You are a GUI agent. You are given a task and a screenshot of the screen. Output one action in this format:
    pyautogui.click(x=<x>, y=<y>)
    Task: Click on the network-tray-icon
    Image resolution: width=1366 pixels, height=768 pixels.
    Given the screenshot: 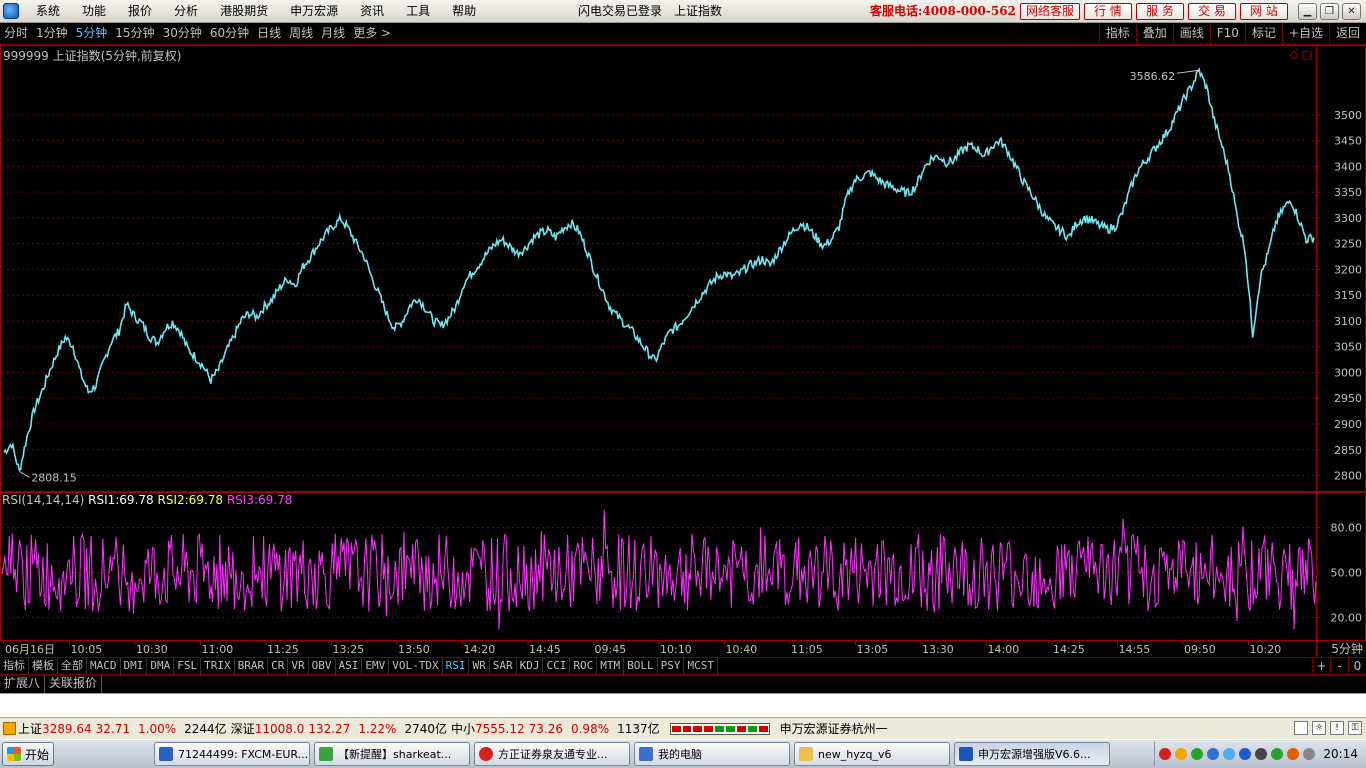 What is the action you would take?
    pyautogui.click(x=1213, y=754)
    